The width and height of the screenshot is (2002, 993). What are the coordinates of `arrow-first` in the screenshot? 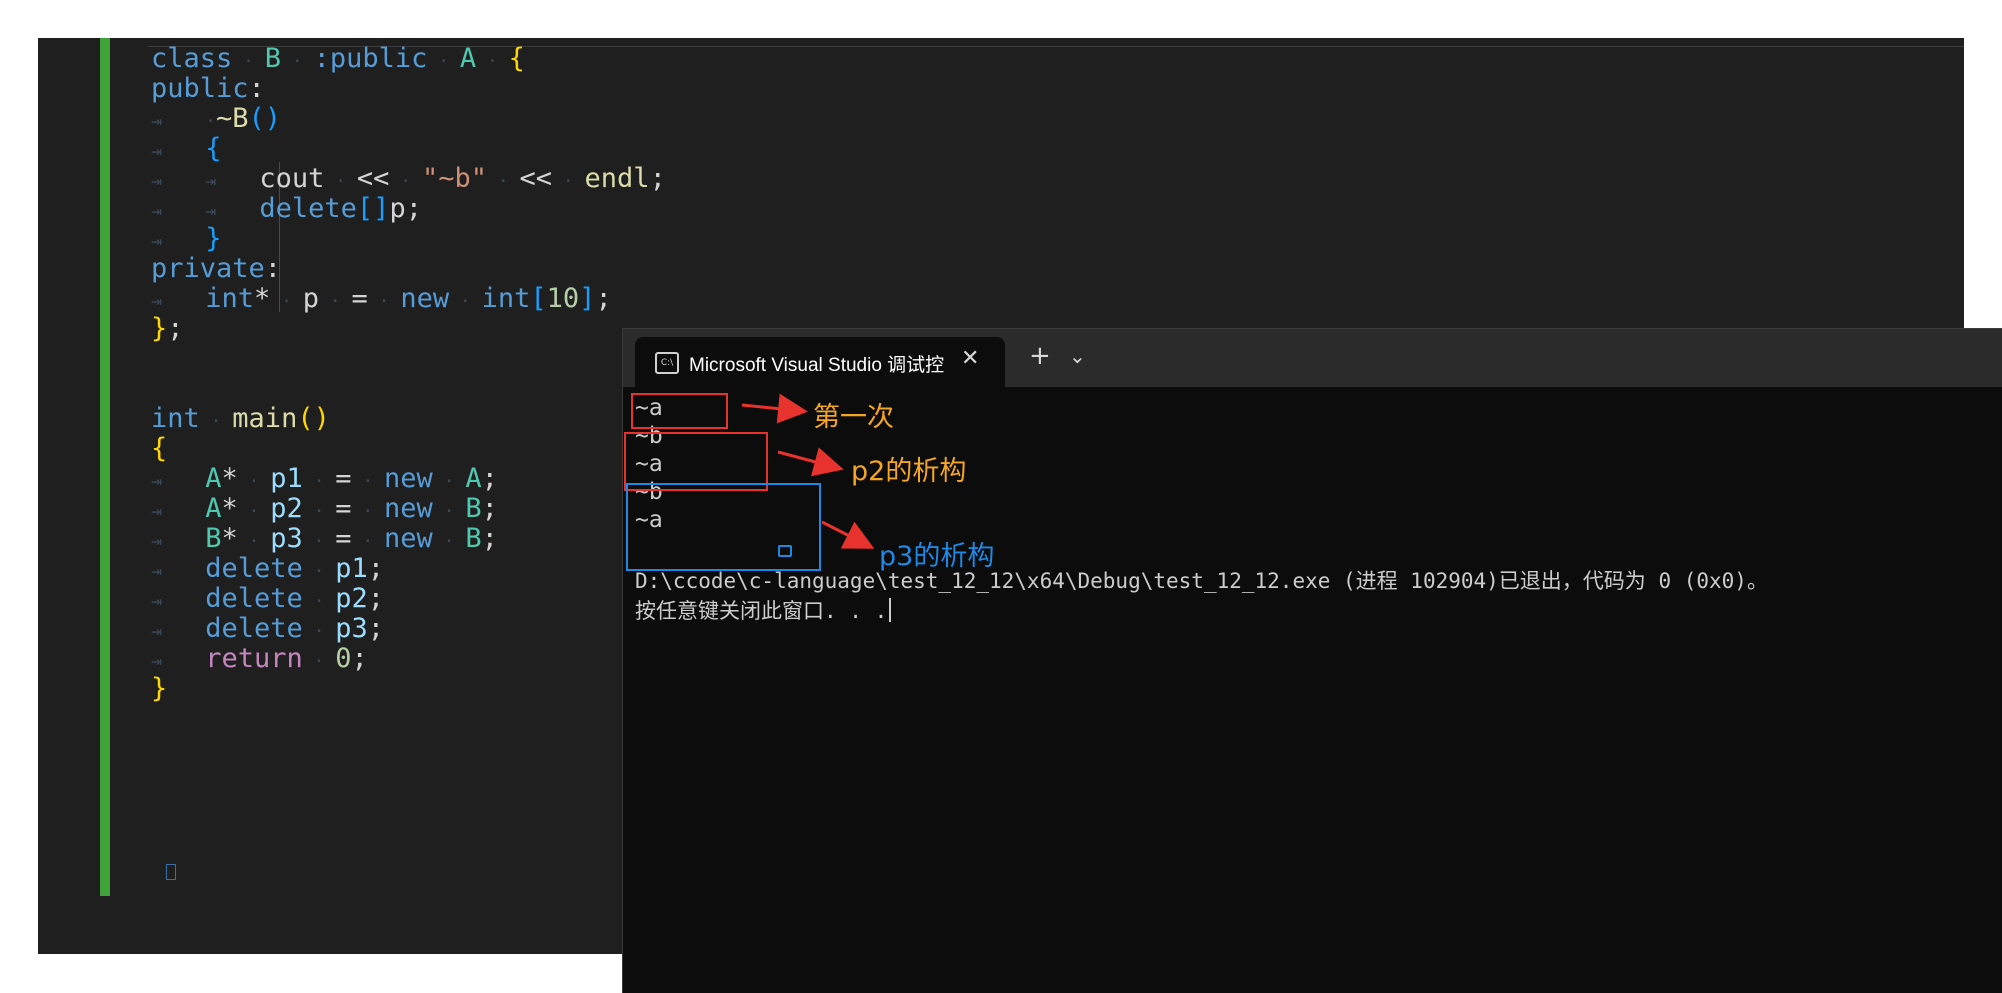 It's located at (774, 408).